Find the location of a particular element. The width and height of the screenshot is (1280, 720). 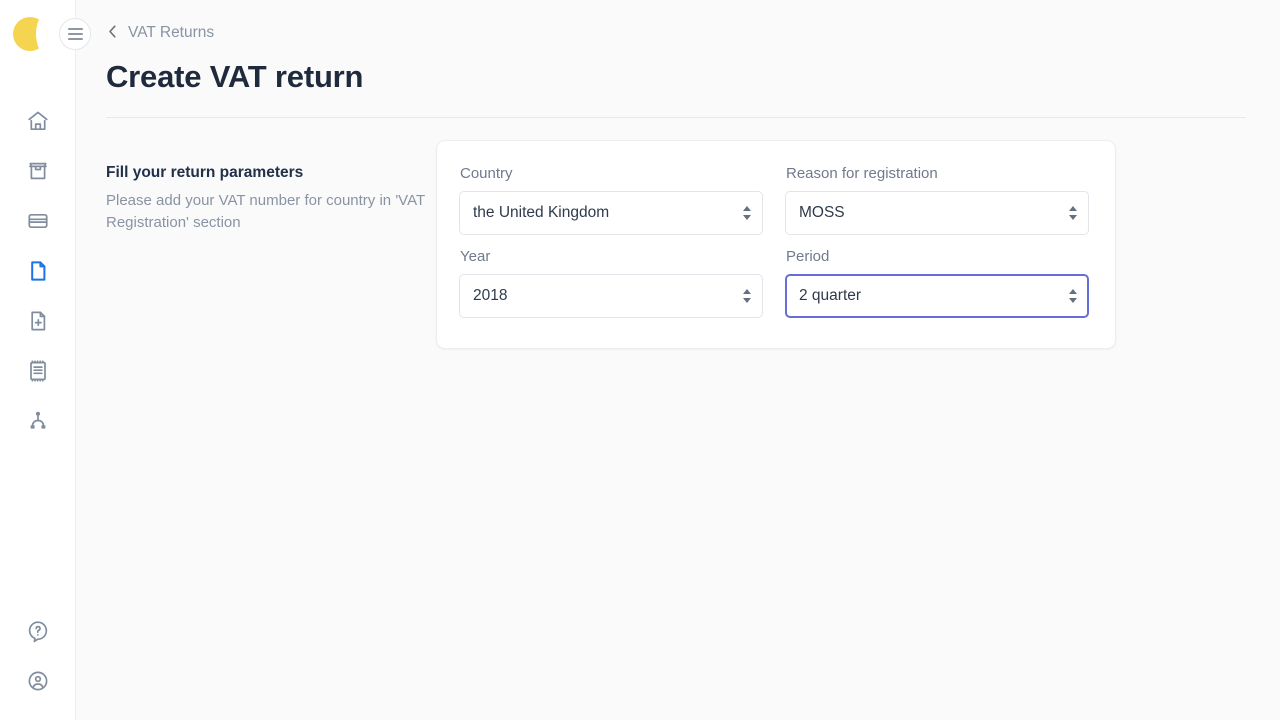

sidebar-item-account is located at coordinates (38, 681).